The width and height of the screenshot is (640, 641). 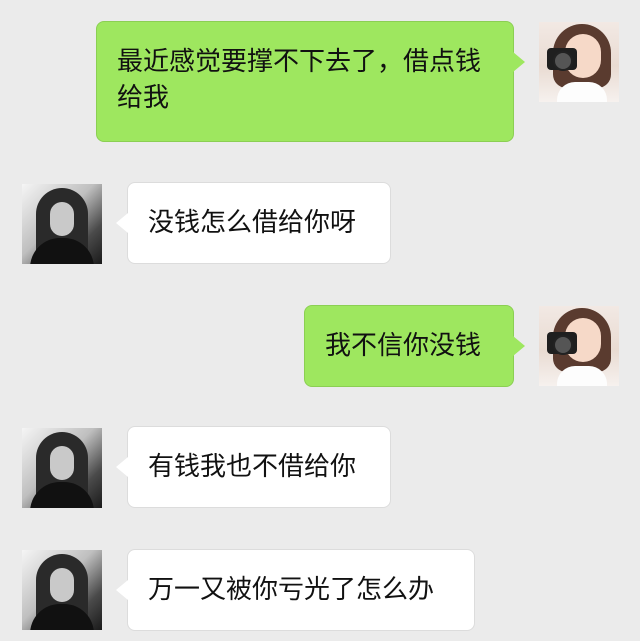 I want to click on message-bubble-other: 有钱我也不借给你, so click(x=259, y=467).